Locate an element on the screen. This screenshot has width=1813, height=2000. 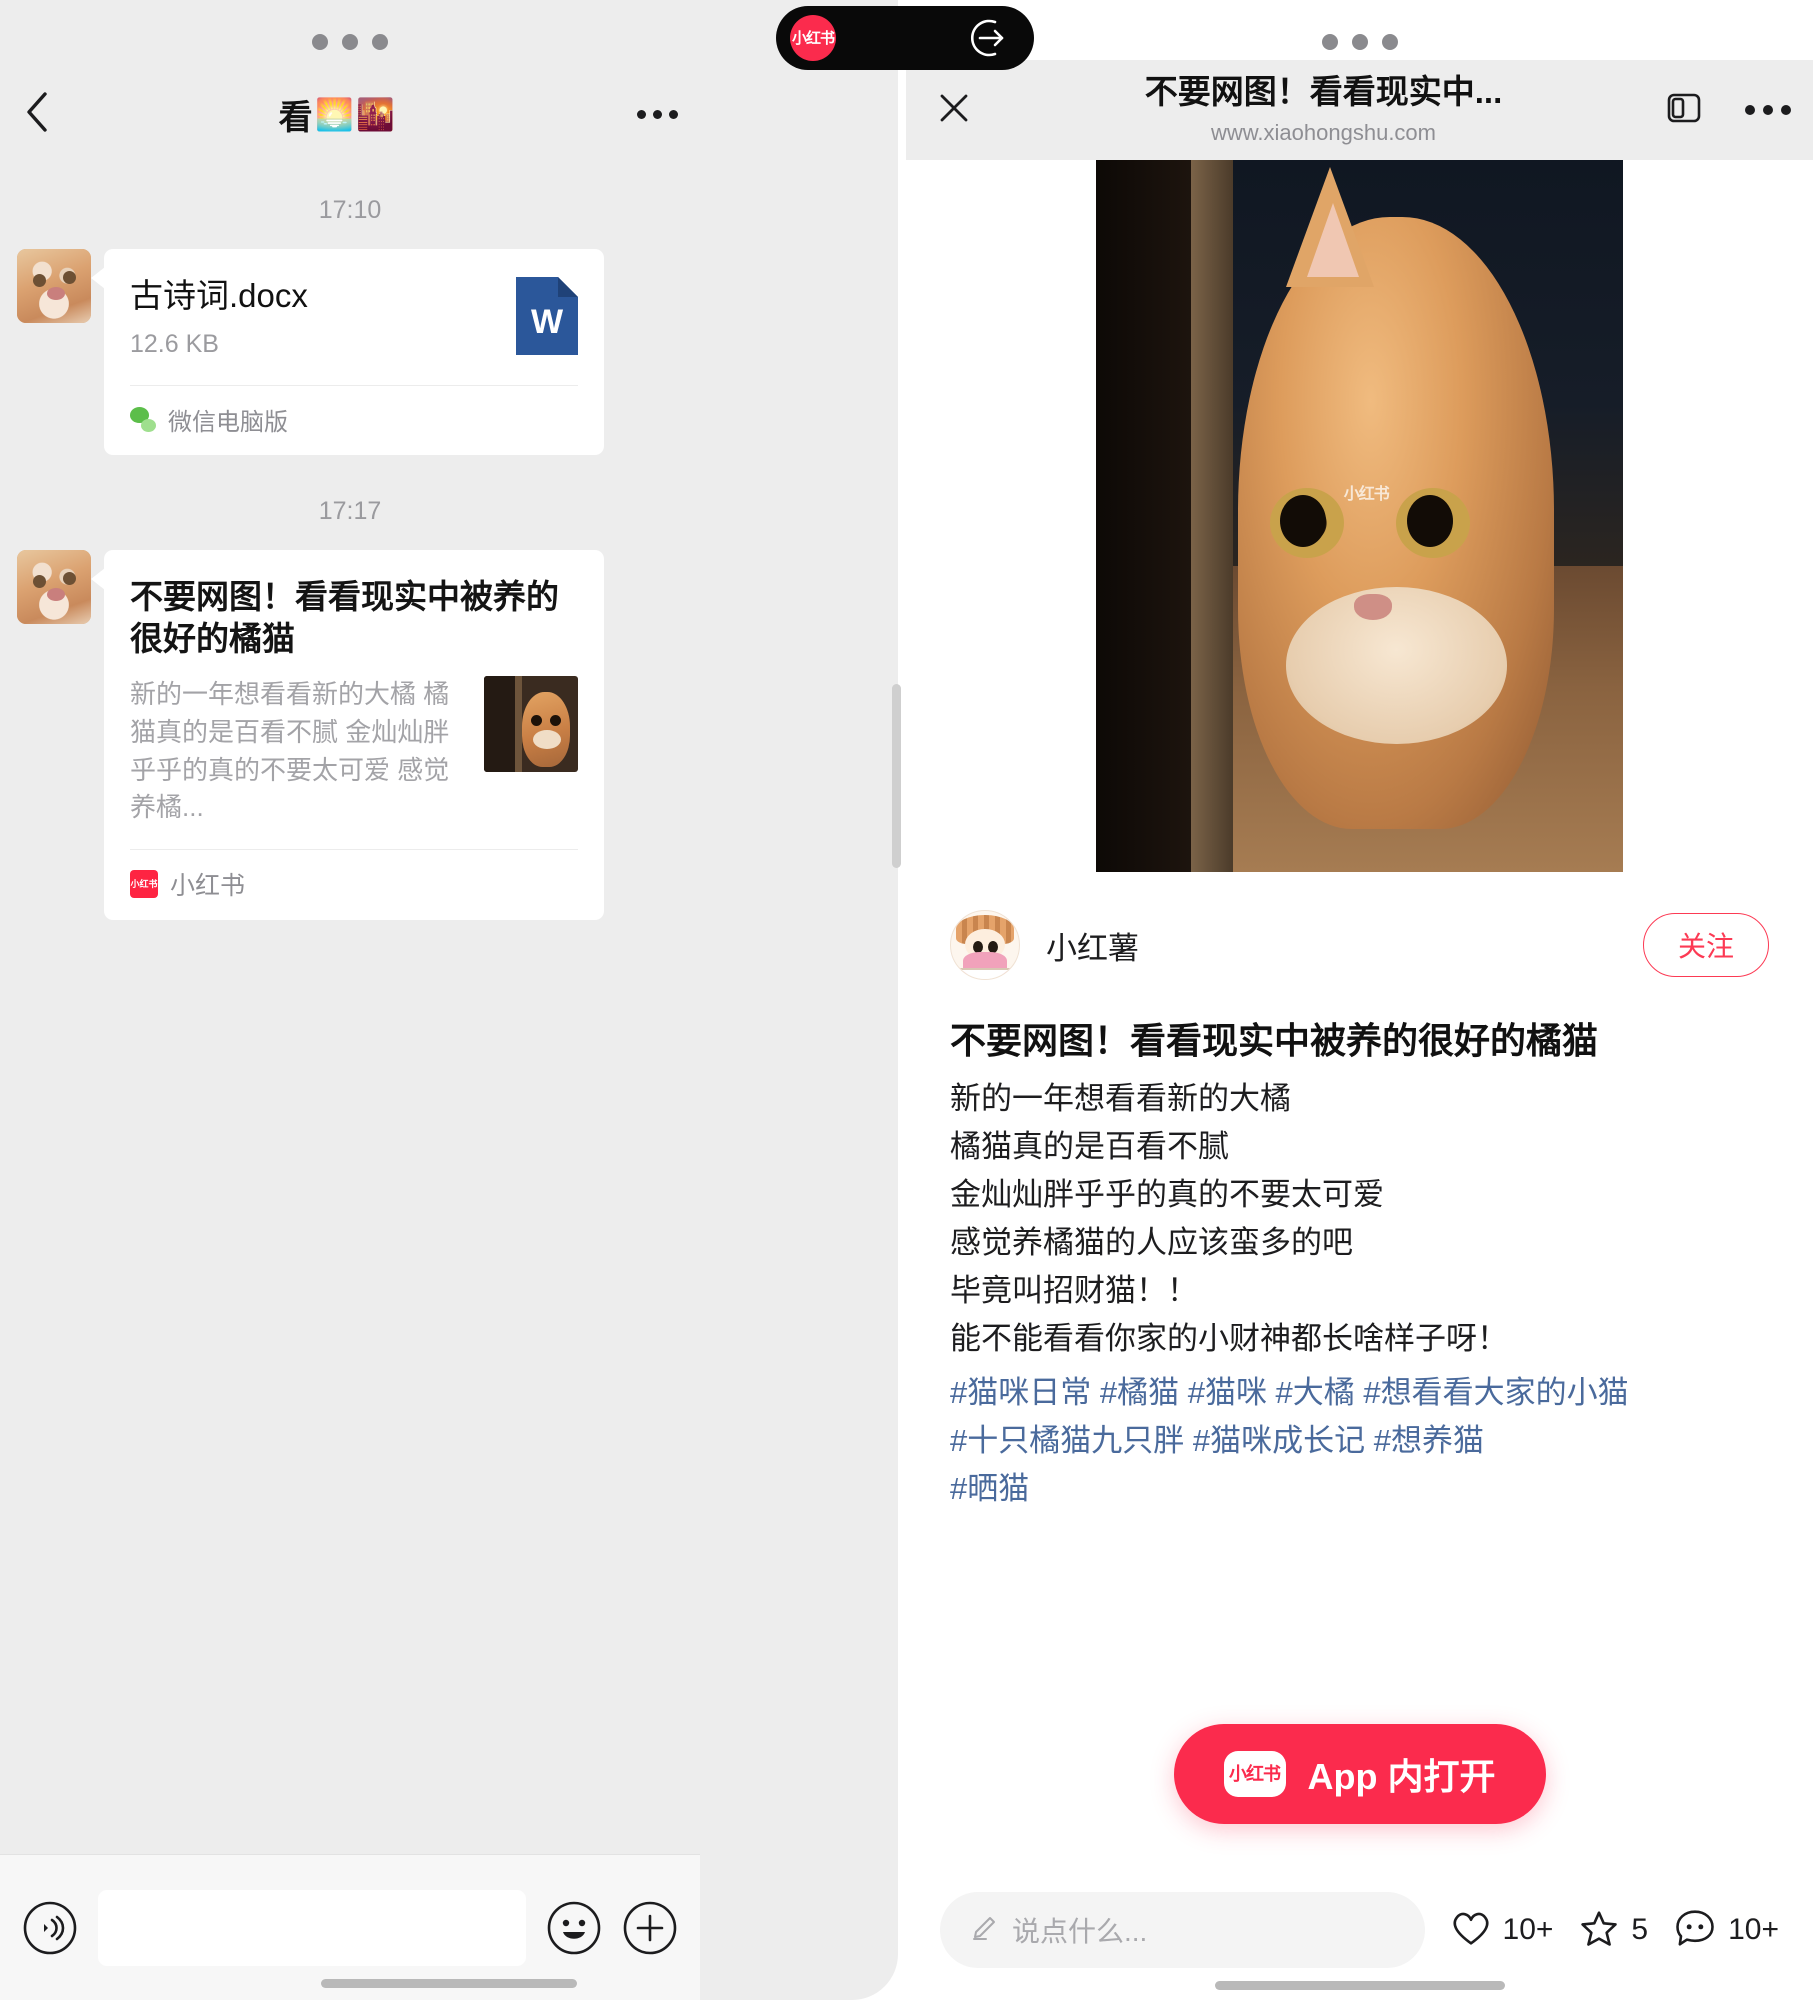
panel-layout-button is located at coordinates (1684, 110).